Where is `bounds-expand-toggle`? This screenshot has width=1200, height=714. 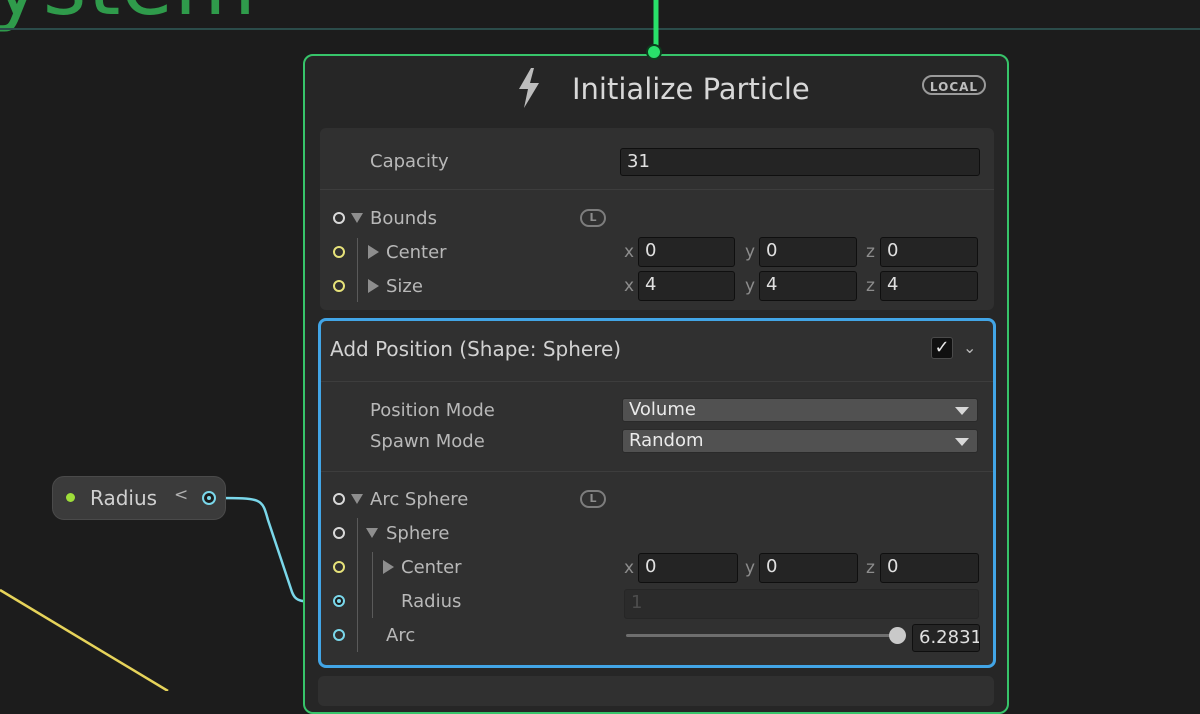 bounds-expand-toggle is located at coordinates (357, 218).